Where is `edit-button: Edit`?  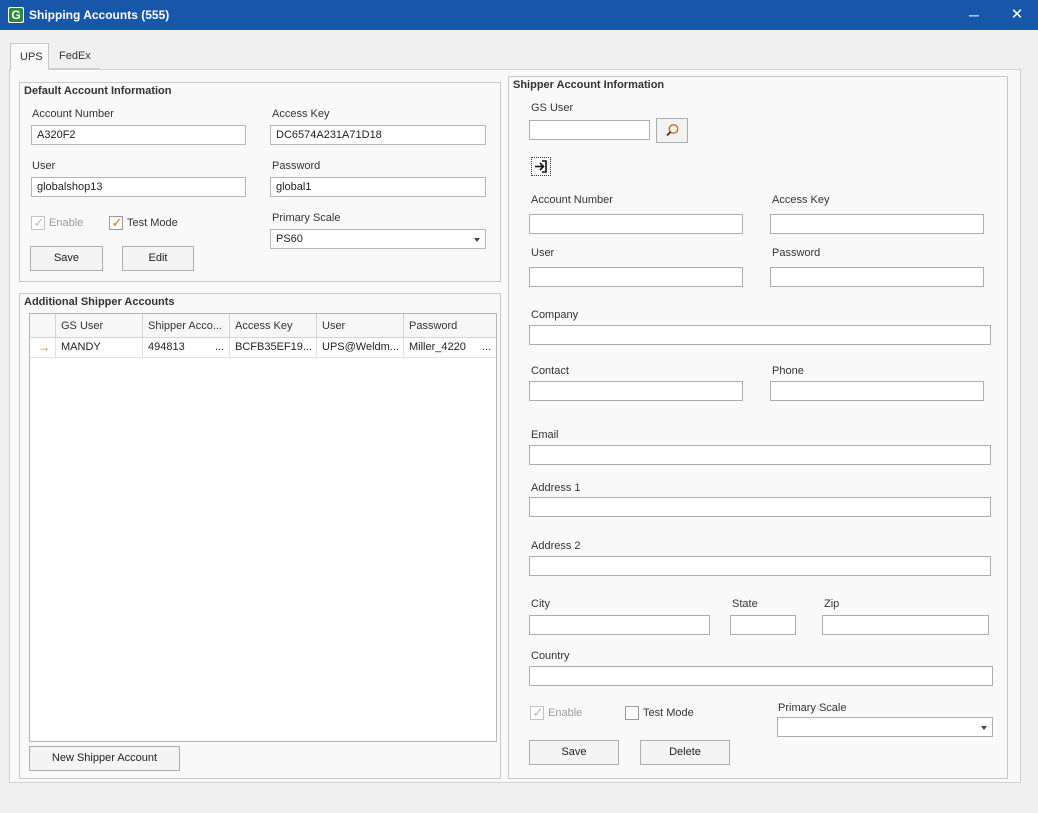 edit-button: Edit is located at coordinates (158, 258).